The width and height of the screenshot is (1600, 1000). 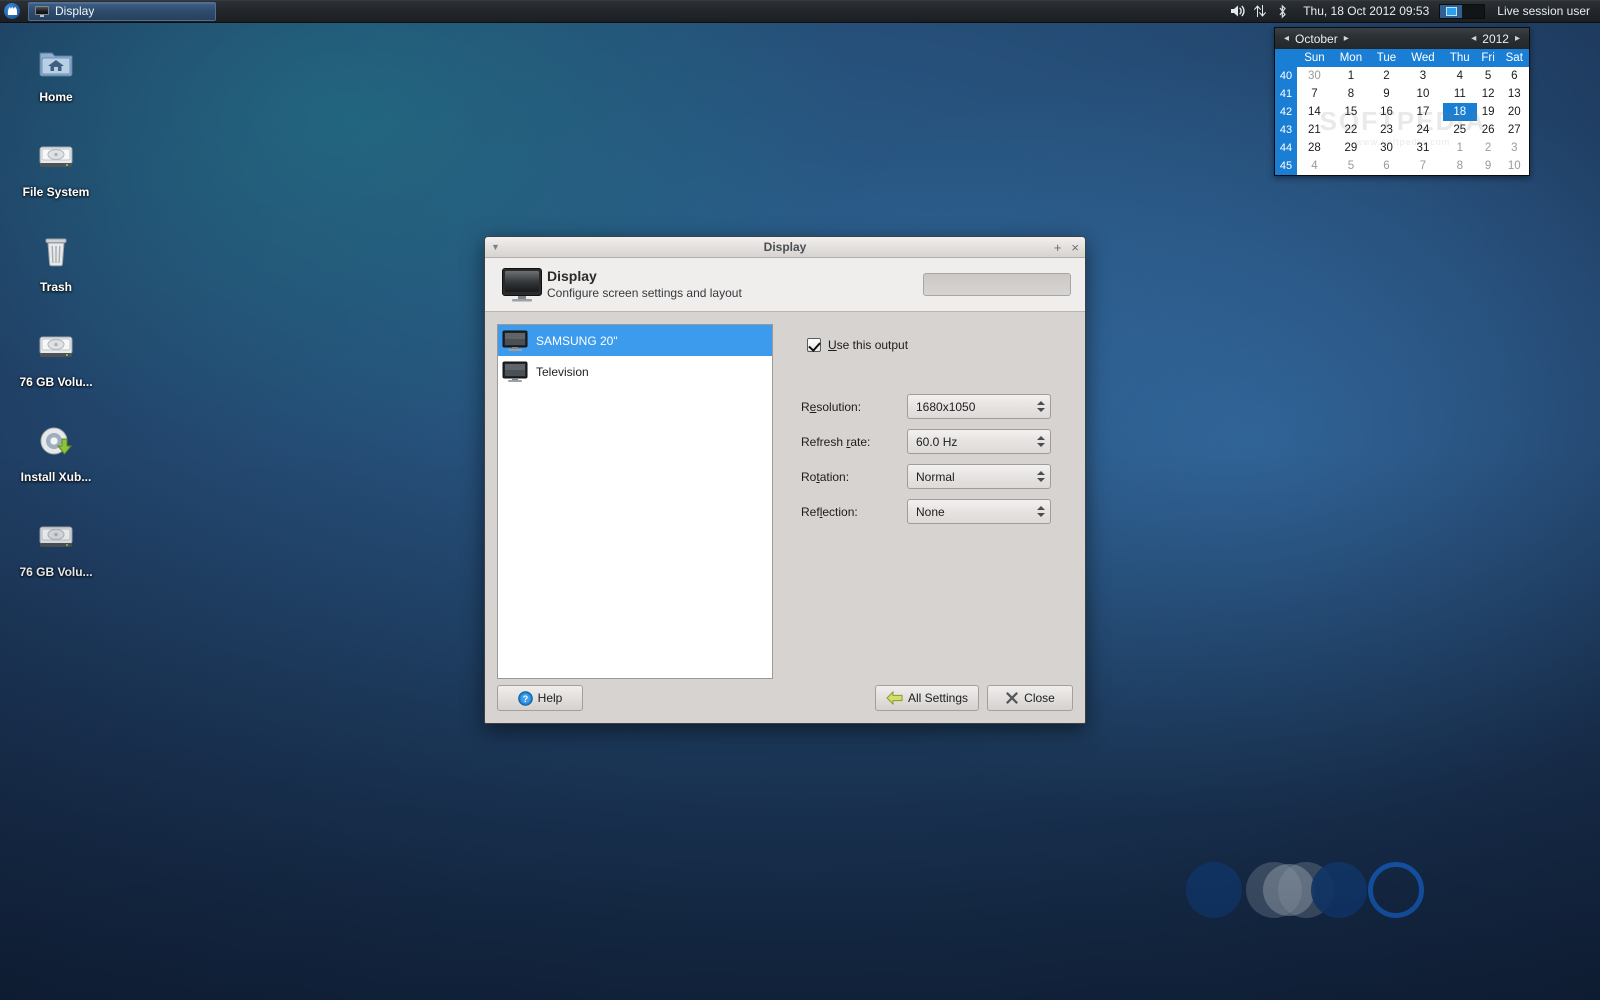 I want to click on calendar-day: 13, so click(x=1514, y=94).